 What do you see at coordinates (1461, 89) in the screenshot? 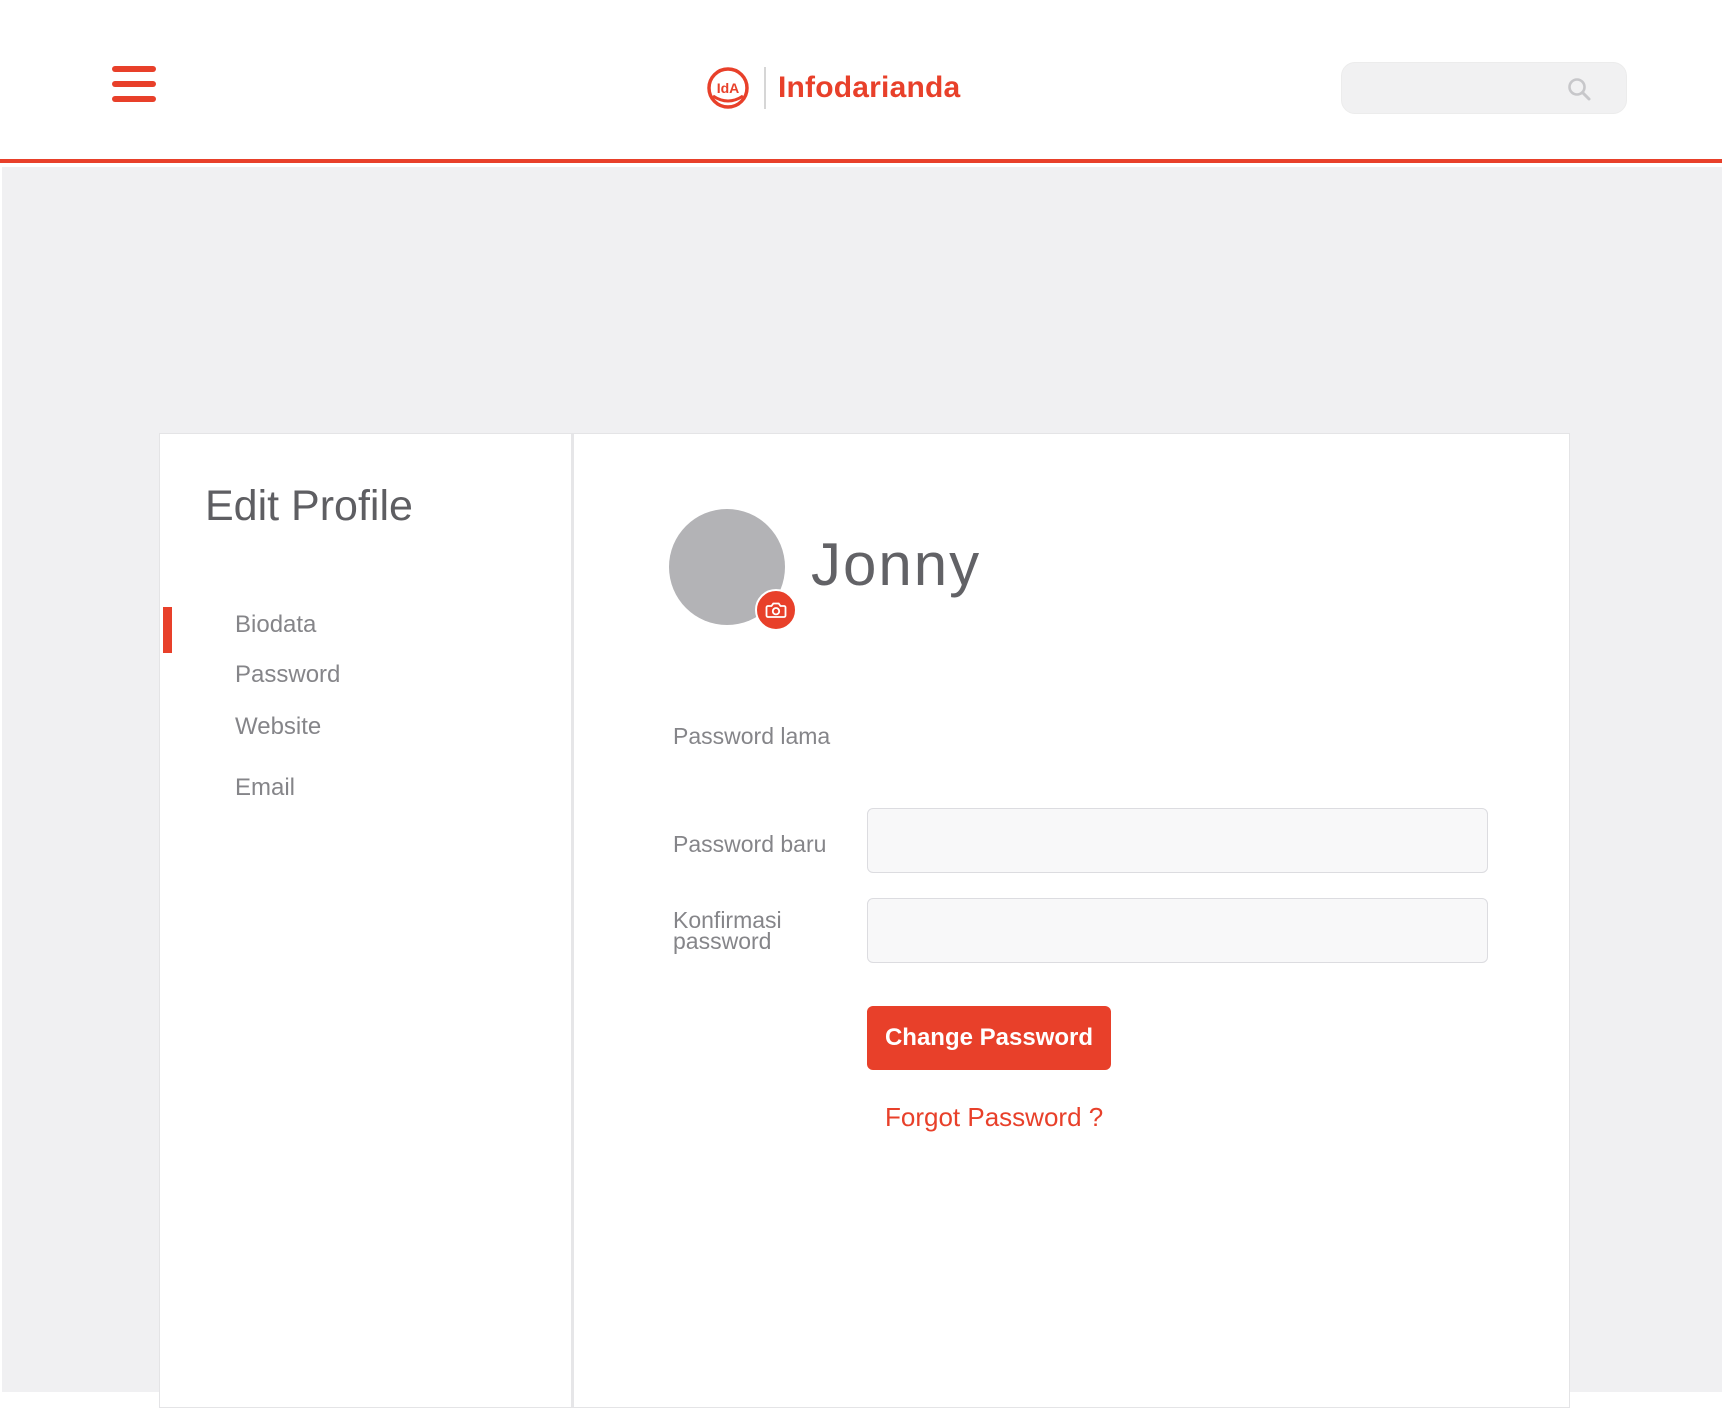
I see `search-input` at bounding box center [1461, 89].